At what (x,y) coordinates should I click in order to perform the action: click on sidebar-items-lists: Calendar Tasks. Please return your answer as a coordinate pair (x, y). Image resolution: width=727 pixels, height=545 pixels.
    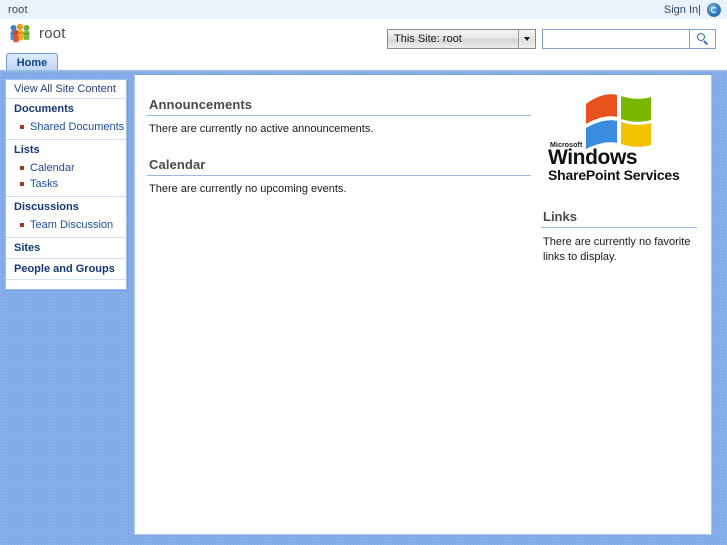
    Looking at the image, I should click on (66, 178).